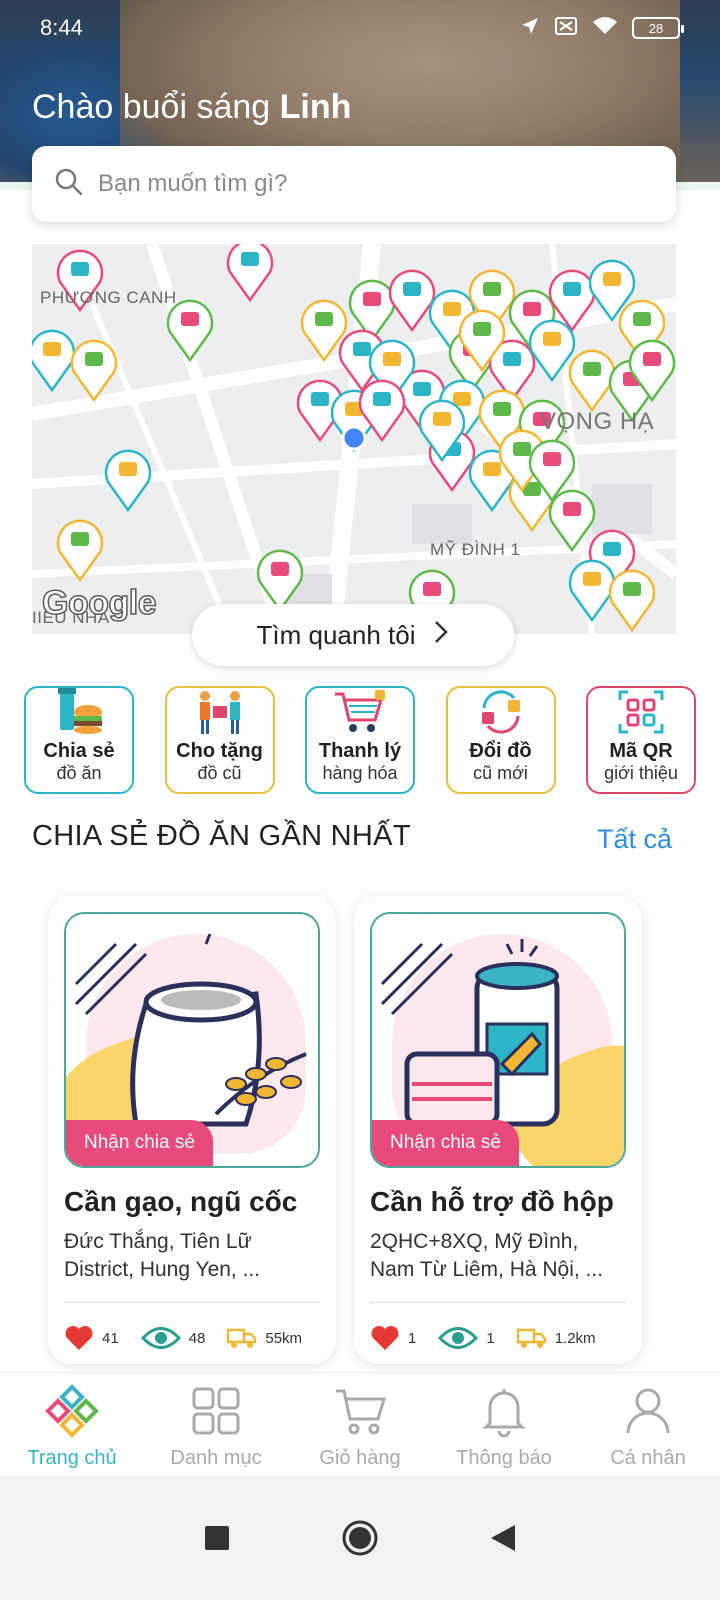  What do you see at coordinates (566, 28) in the screenshot?
I see `sim-off-icon` at bounding box center [566, 28].